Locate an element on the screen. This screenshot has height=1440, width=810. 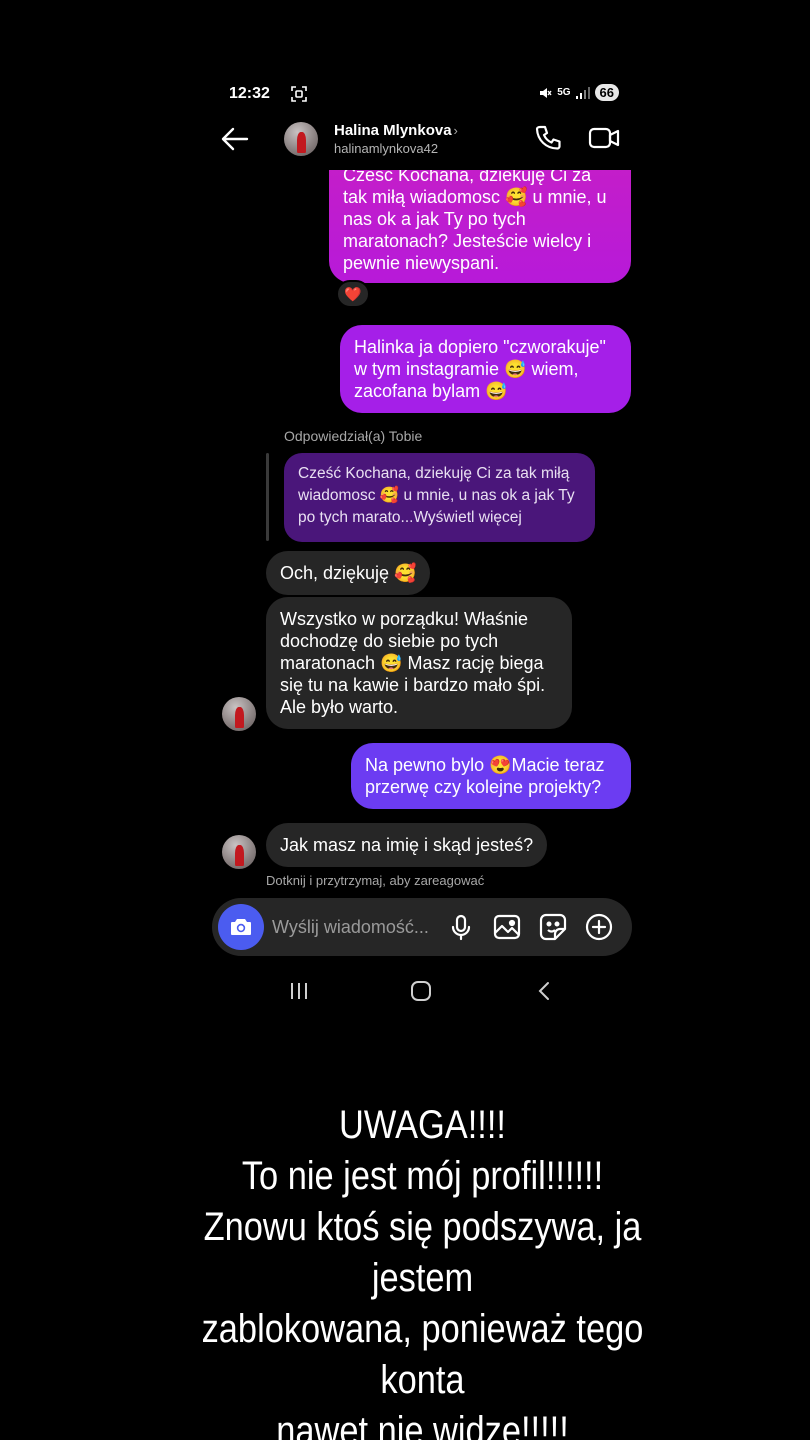
contact-username: halinamlynkova42 is located at coordinates (386, 148).